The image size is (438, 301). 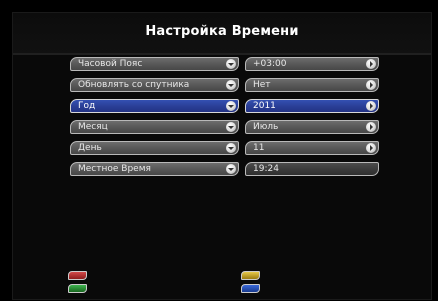 What do you see at coordinates (250, 275) in the screenshot?
I see `yellow-button` at bounding box center [250, 275].